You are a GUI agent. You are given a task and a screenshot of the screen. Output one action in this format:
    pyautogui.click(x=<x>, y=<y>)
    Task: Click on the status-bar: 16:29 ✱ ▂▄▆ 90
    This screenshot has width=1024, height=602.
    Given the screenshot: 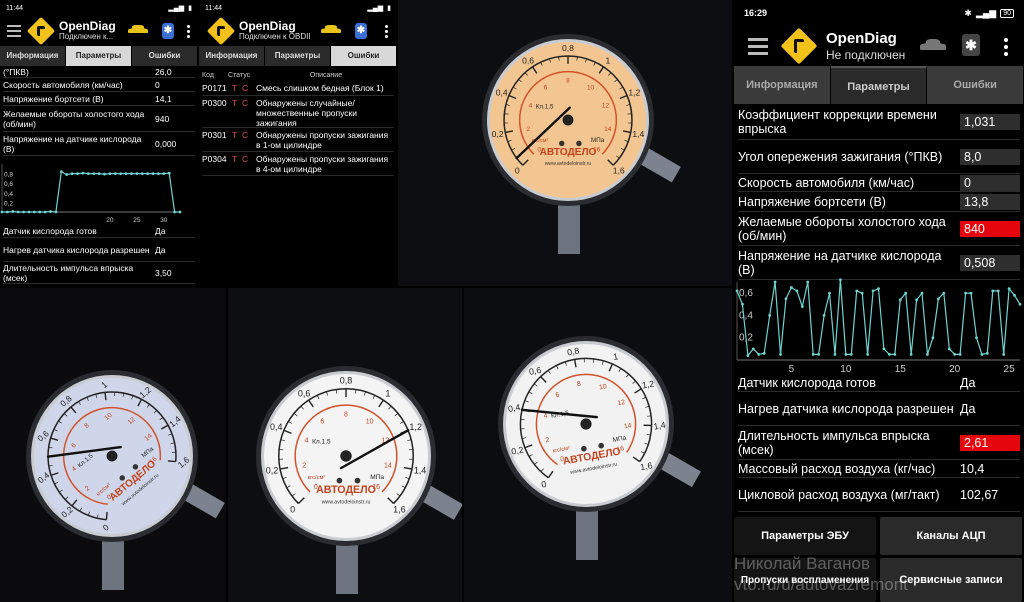 What is the action you would take?
    pyautogui.click(x=879, y=13)
    